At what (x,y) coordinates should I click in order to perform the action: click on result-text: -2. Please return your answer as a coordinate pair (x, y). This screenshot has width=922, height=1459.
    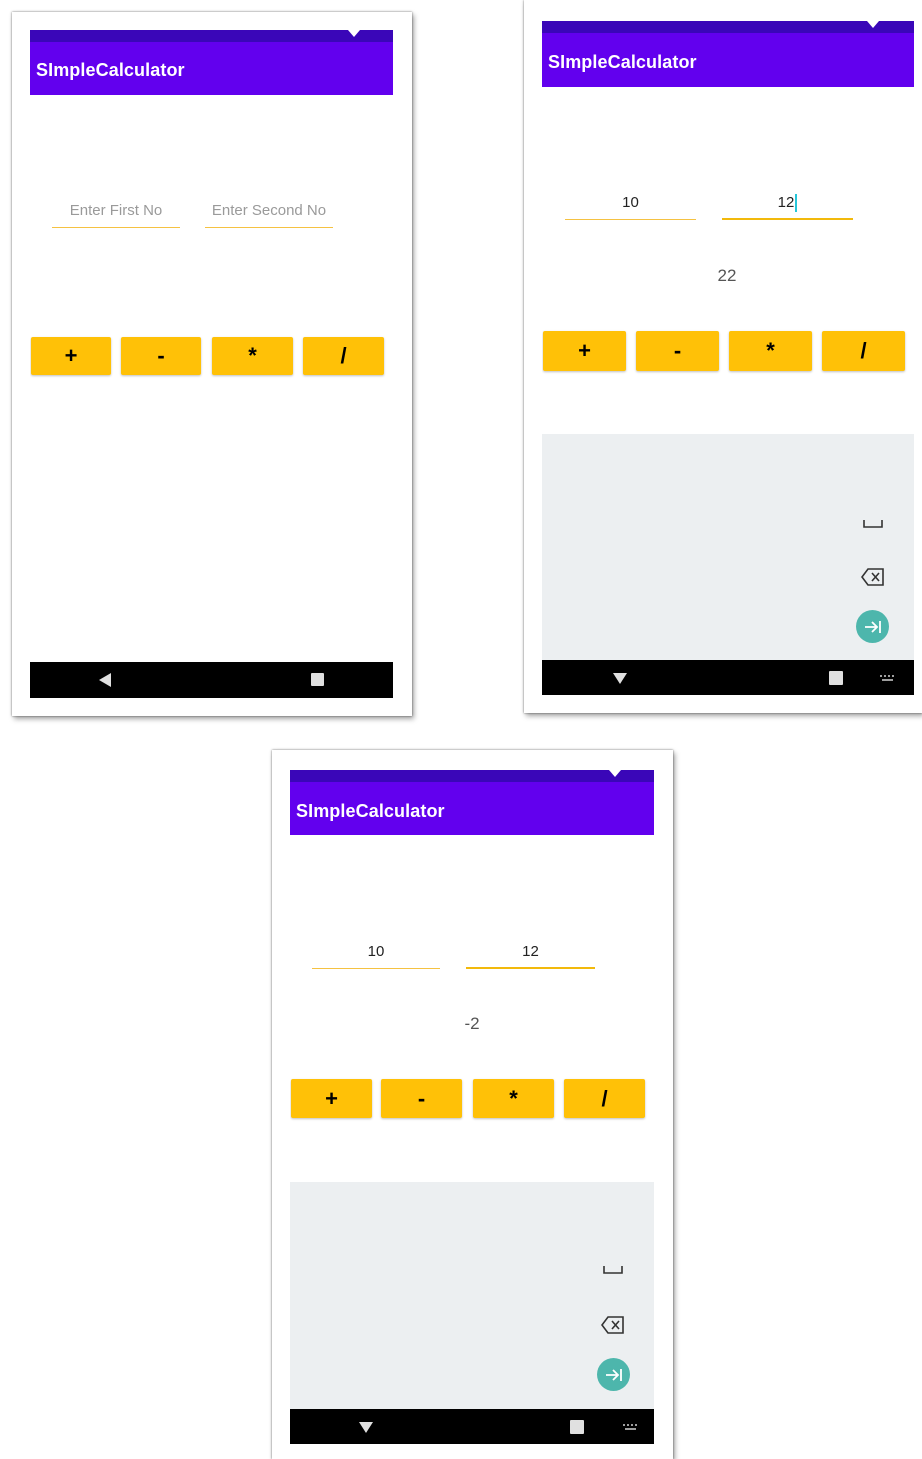
    Looking at the image, I should click on (472, 1023).